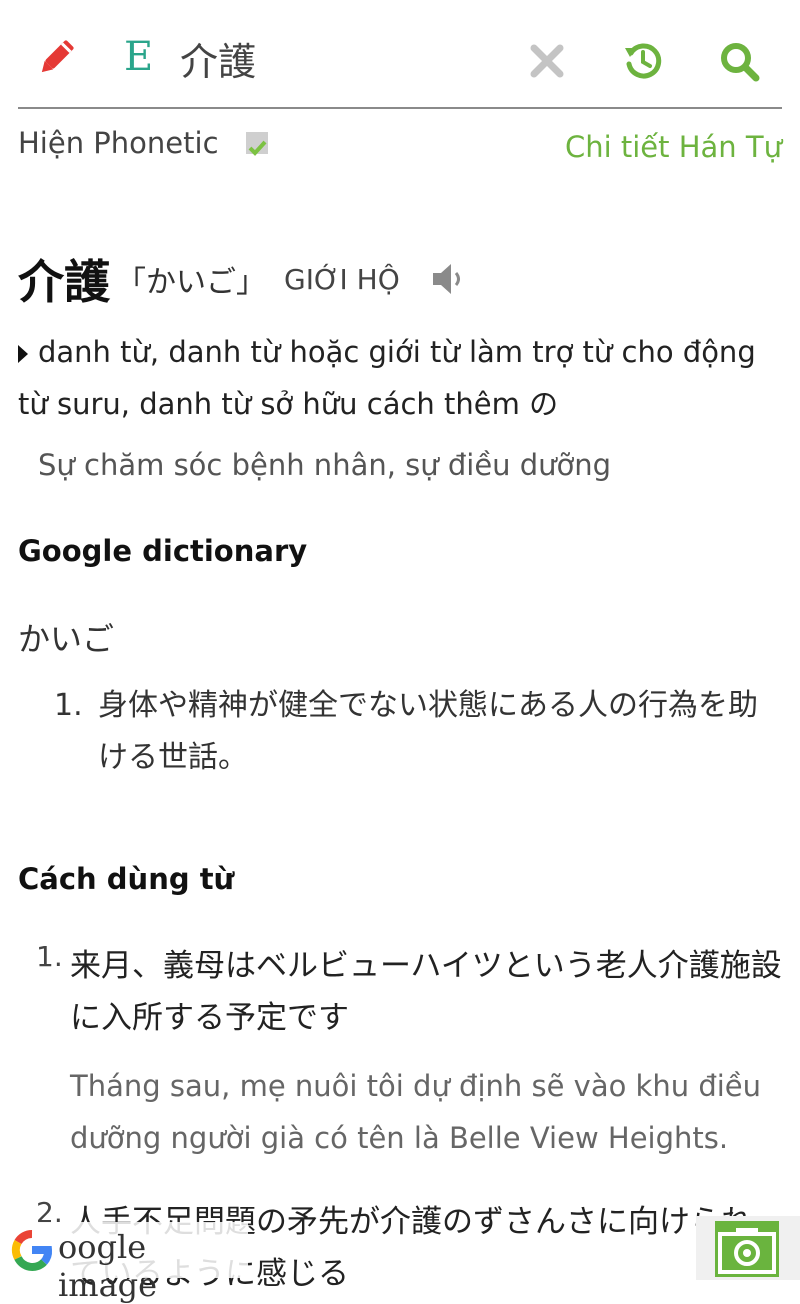  What do you see at coordinates (68, 705) in the screenshot?
I see `definition-number: 1.` at bounding box center [68, 705].